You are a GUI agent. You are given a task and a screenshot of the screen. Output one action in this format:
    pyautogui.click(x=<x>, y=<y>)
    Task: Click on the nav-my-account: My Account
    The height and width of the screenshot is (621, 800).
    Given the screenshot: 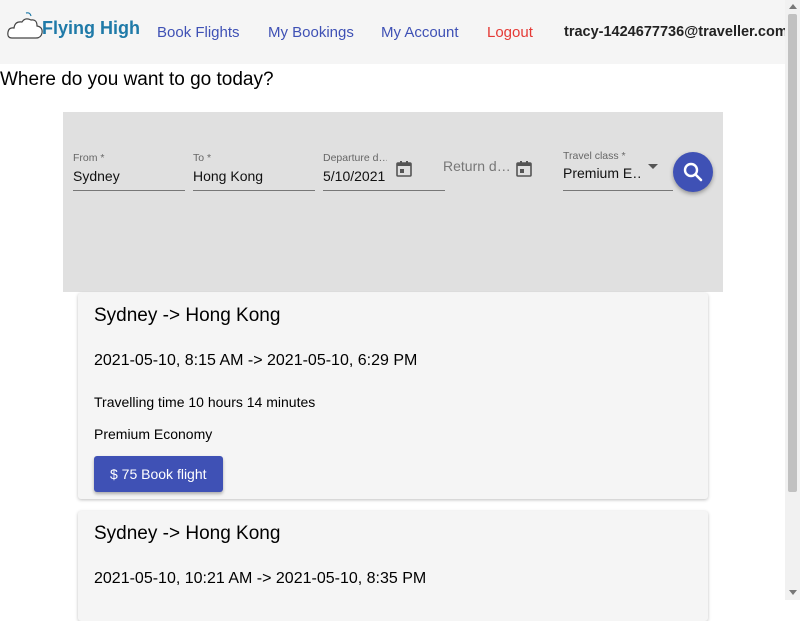 What is the action you would take?
    pyautogui.click(x=420, y=32)
    